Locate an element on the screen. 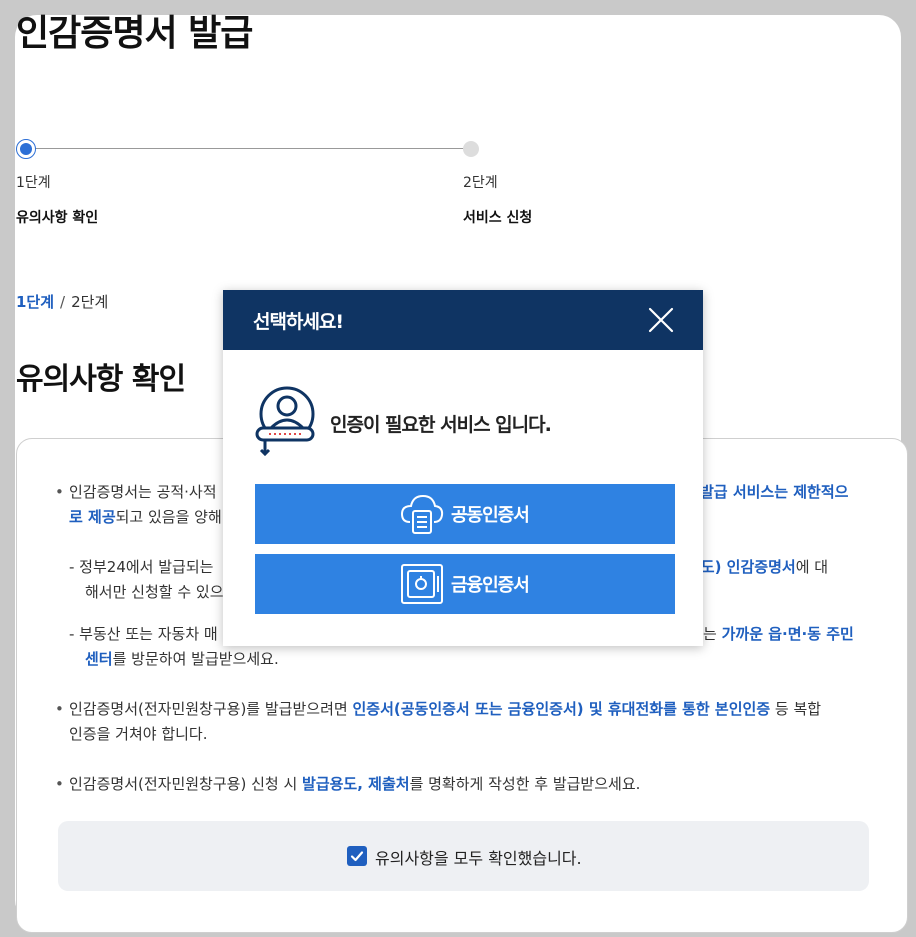  financial-certificate-button: 금융인증서 is located at coordinates (465, 584).